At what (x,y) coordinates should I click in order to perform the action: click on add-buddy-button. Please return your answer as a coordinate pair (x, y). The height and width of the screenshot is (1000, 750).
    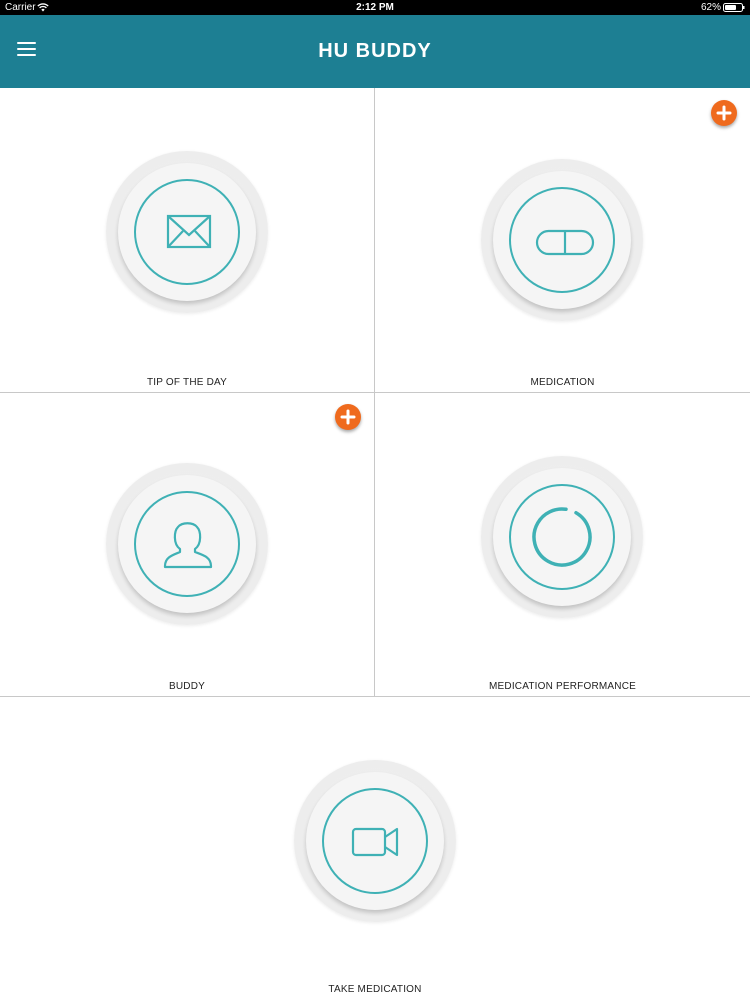
    Looking at the image, I should click on (348, 417).